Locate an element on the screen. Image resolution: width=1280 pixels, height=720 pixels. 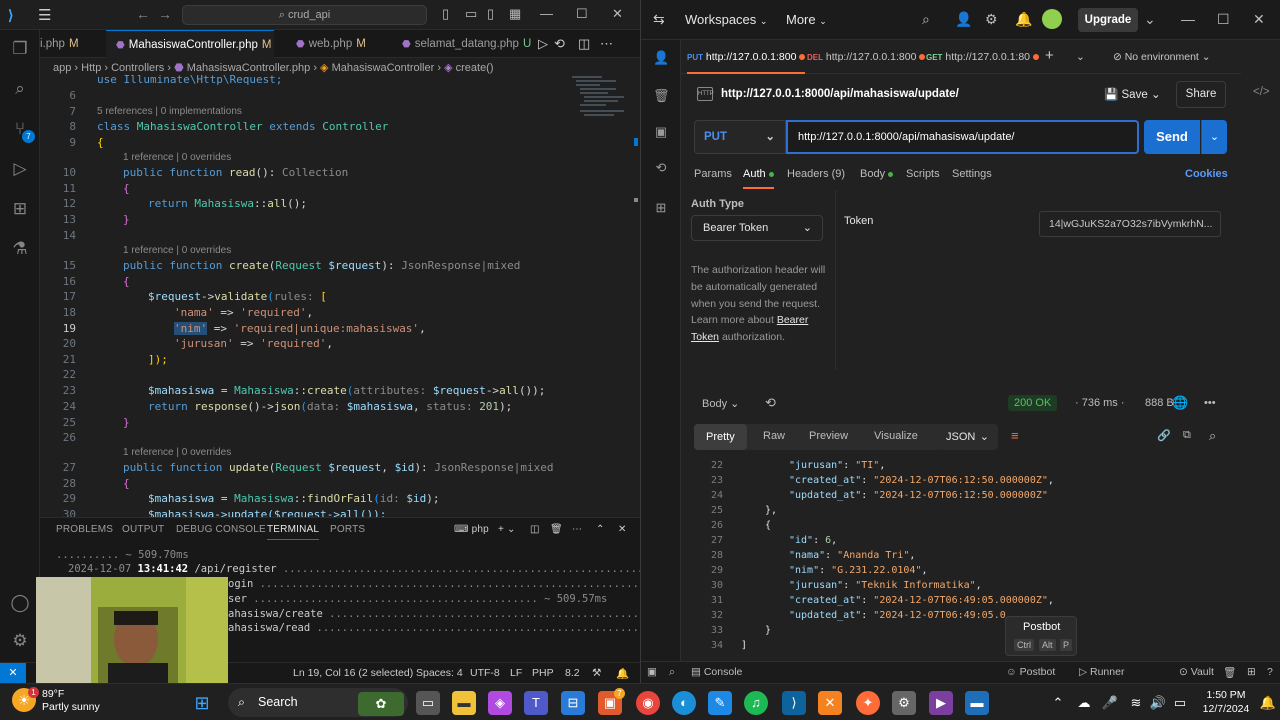
edge-icon: ◐ is located at coordinates (684, 703).